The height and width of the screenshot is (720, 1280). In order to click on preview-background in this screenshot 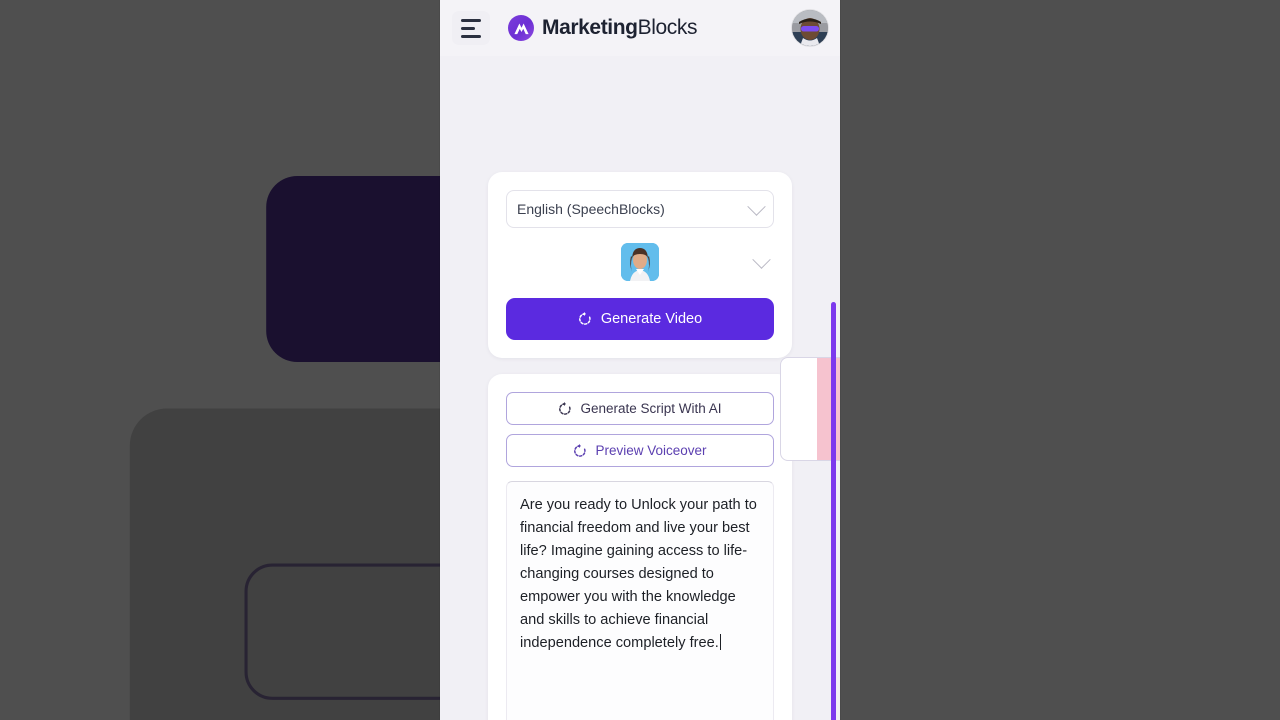, I will do `click(828, 409)`.